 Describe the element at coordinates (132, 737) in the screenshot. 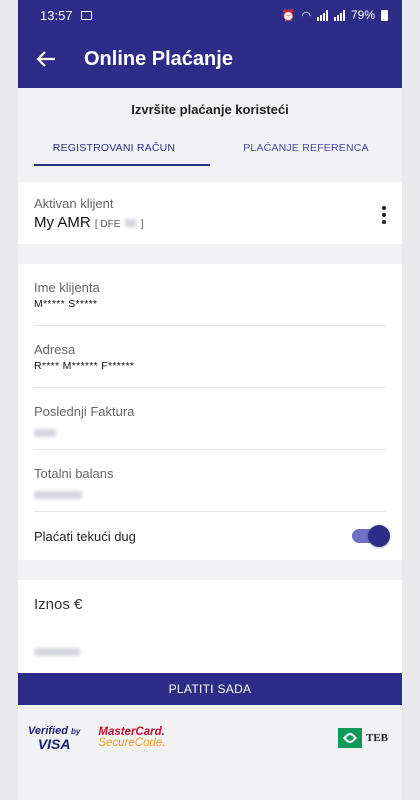

I see `mastercard-securecode-logo: MasterCard. SecureCode.` at that location.